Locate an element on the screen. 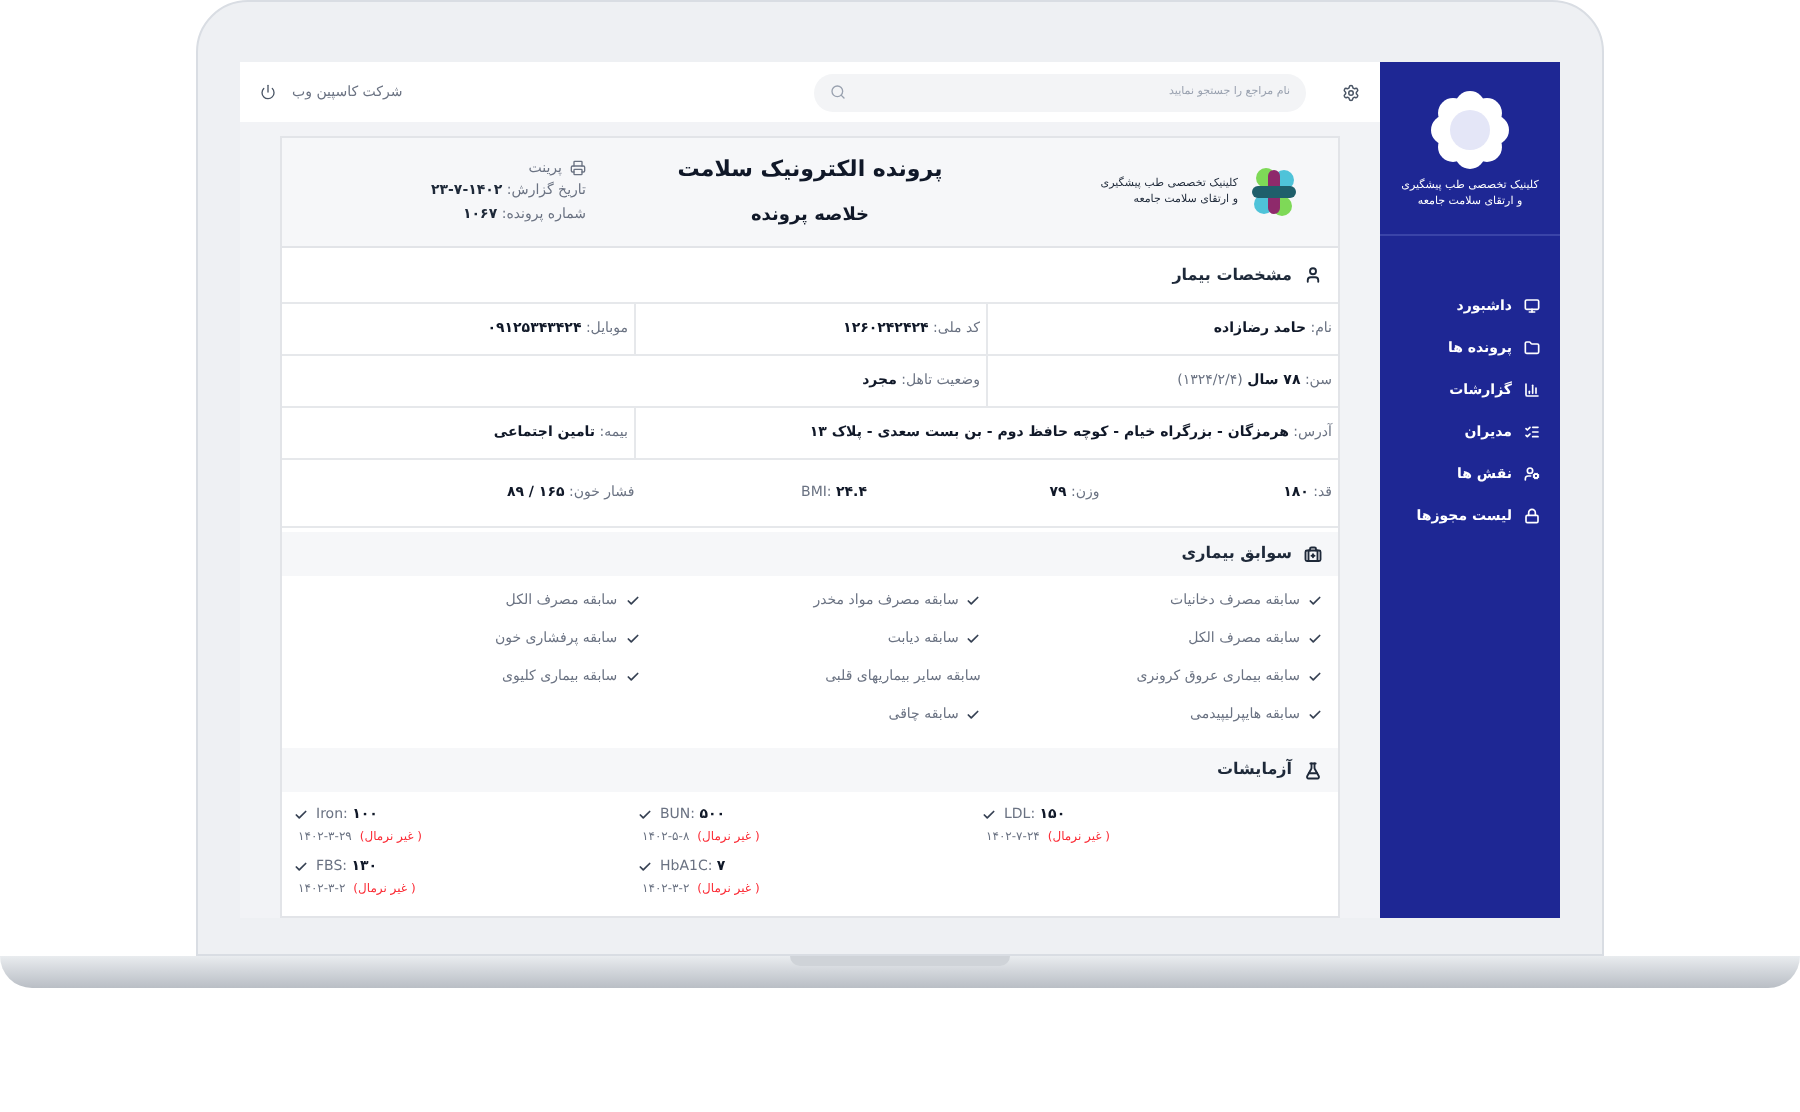 The width and height of the screenshot is (1800, 1112). monitor-icon is located at coordinates (1532, 306).